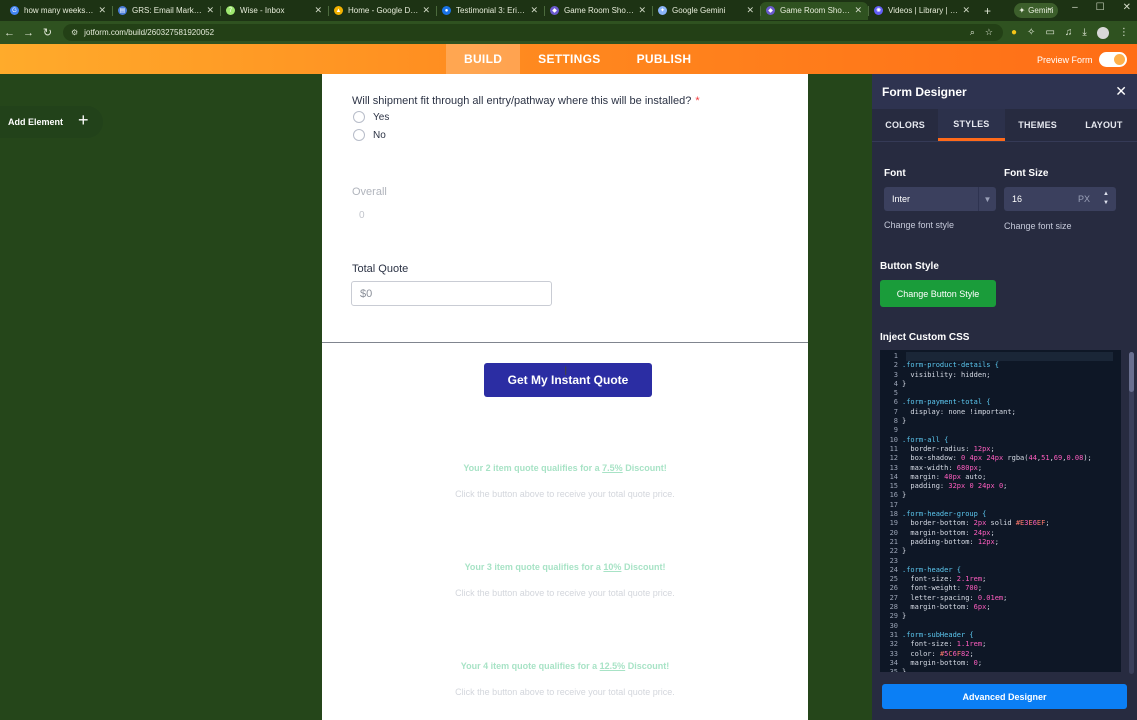  Describe the element at coordinates (1102, 32) in the screenshot. I see `profile-avatar` at that location.